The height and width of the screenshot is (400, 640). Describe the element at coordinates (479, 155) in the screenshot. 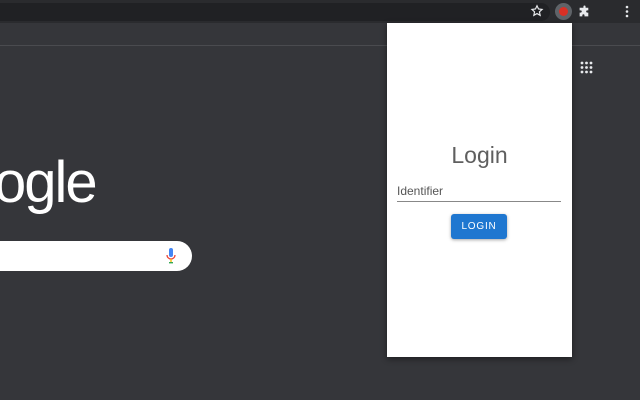

I see `login-title: Login` at that location.